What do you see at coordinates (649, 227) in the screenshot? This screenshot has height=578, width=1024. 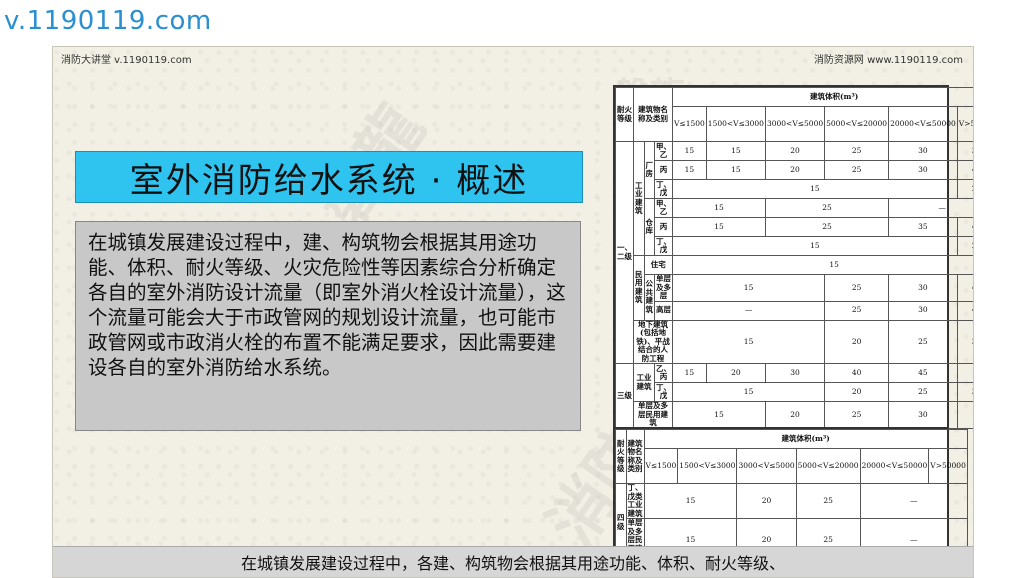 I see `subcategory-label: 仓库` at bounding box center [649, 227].